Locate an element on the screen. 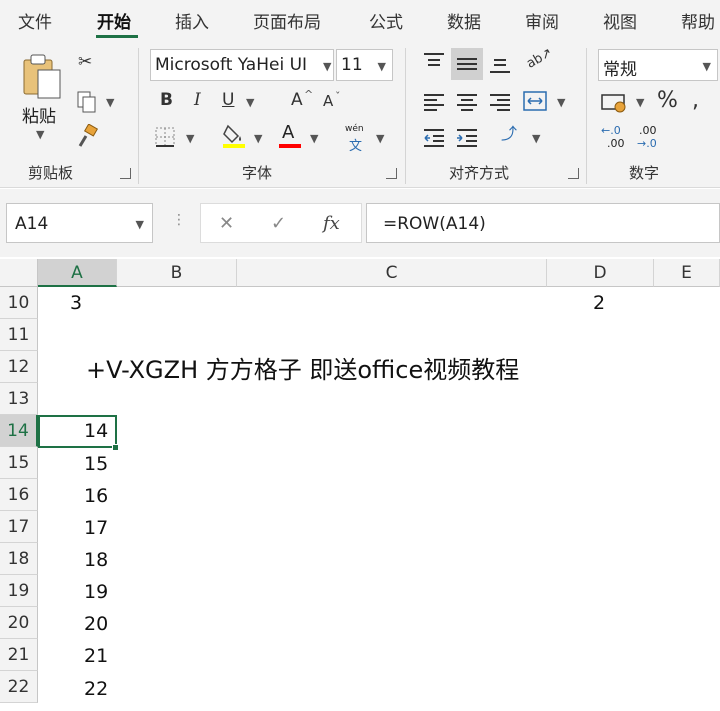 The height and width of the screenshot is (711, 720). tab-data: 数据 is located at coordinates (464, 20).